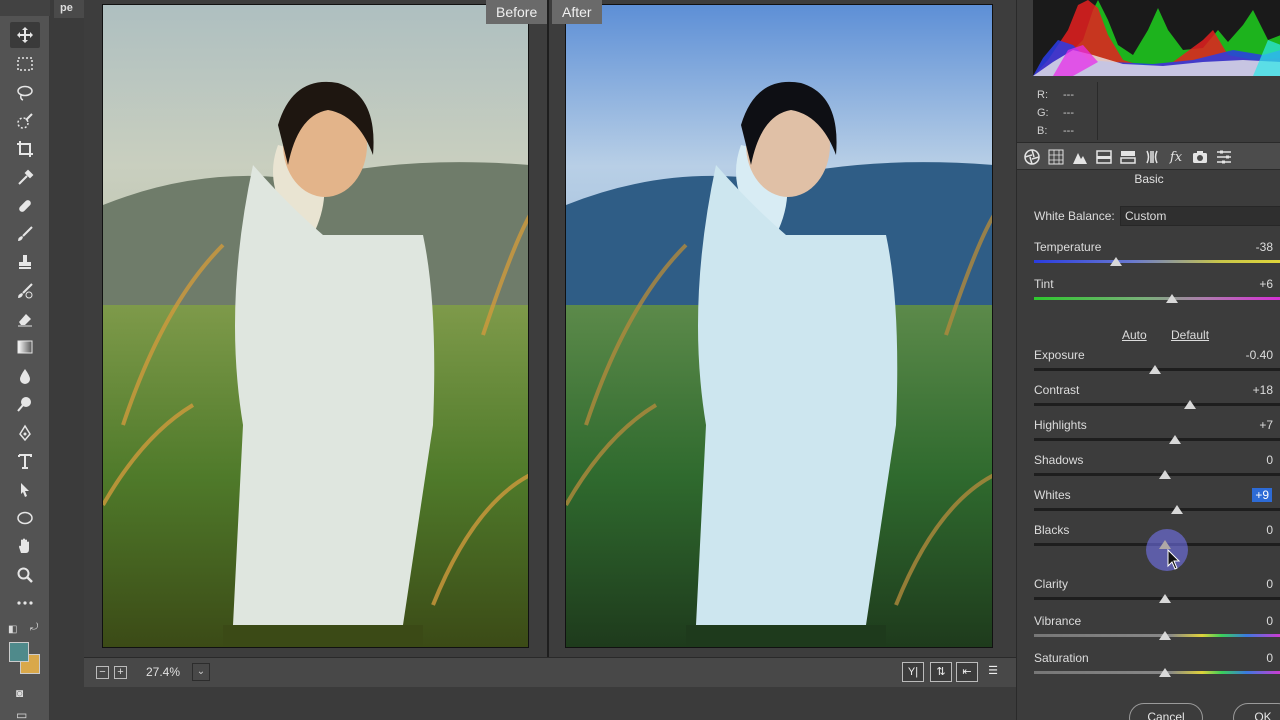  I want to click on document-tab: pe, so click(69, 9).